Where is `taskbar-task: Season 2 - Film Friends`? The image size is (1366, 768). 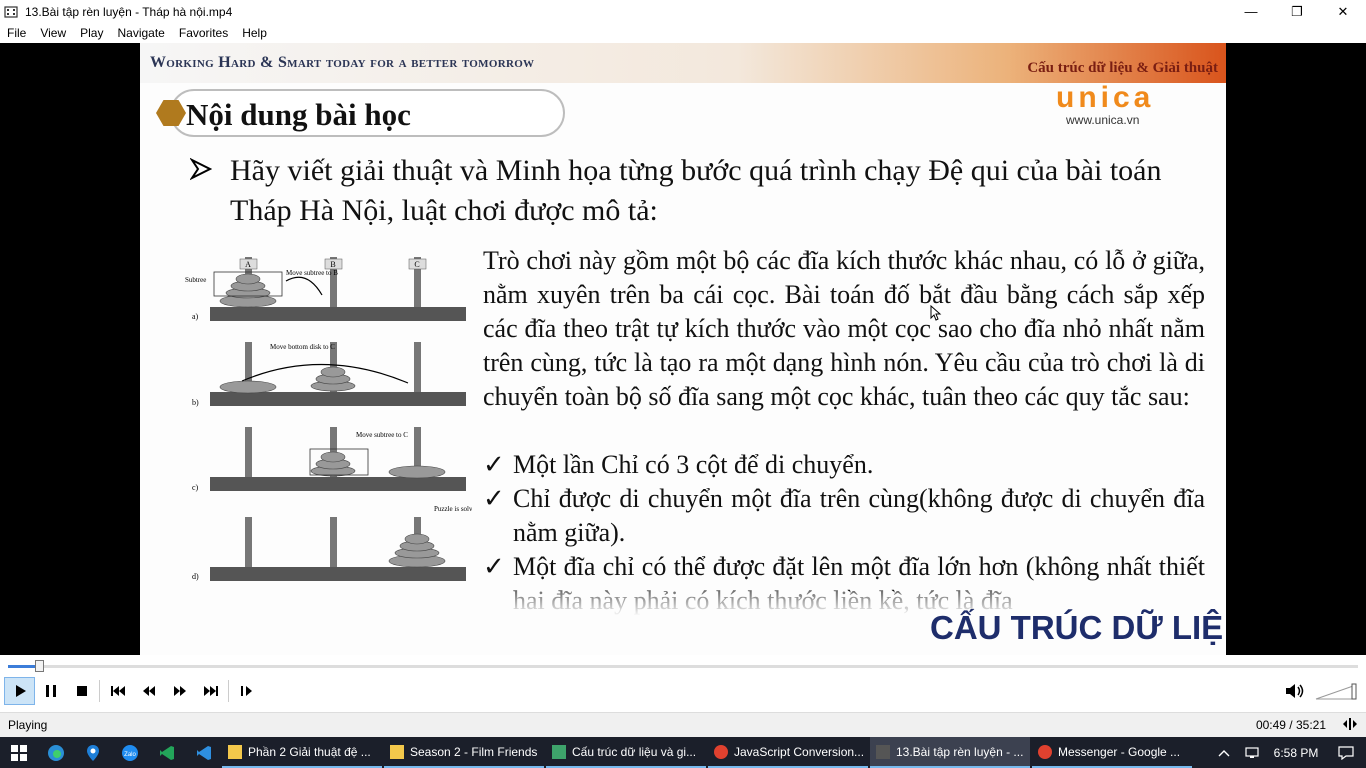 taskbar-task: Season 2 - Film Friends is located at coordinates (464, 752).